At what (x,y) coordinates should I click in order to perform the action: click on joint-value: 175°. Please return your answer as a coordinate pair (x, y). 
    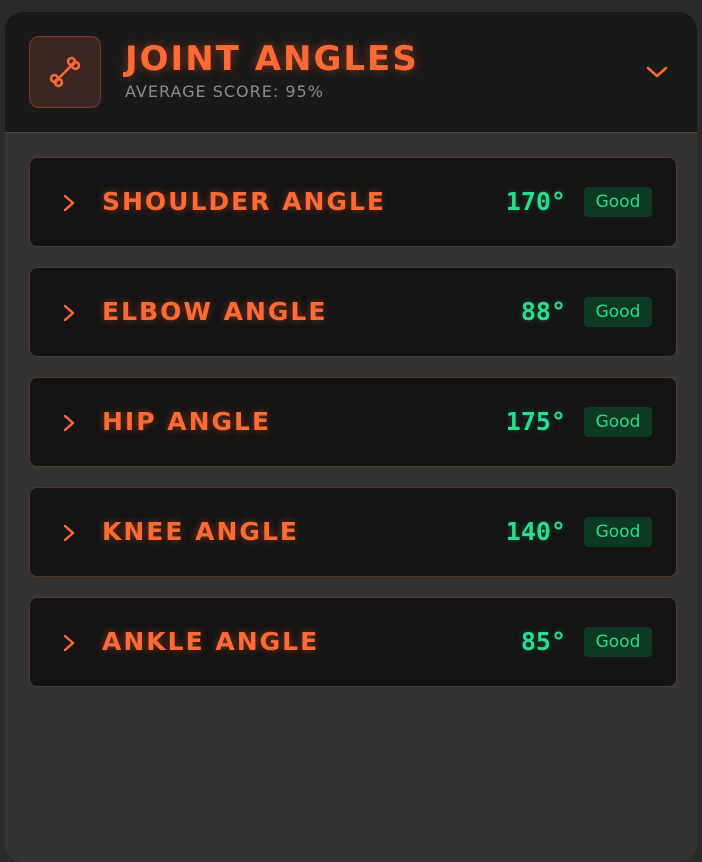
    Looking at the image, I should click on (535, 421).